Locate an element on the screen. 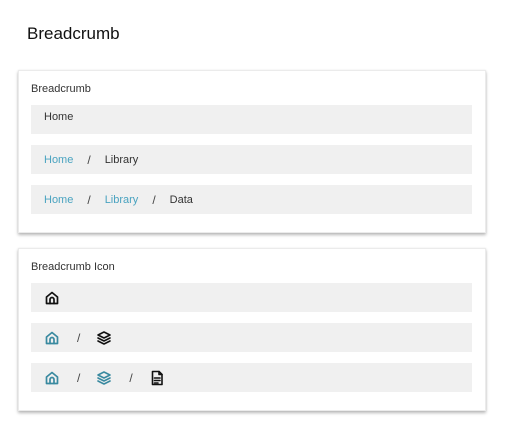 The height and width of the screenshot is (437, 507). breadcrumb-current-library: Library is located at coordinates (121, 159).